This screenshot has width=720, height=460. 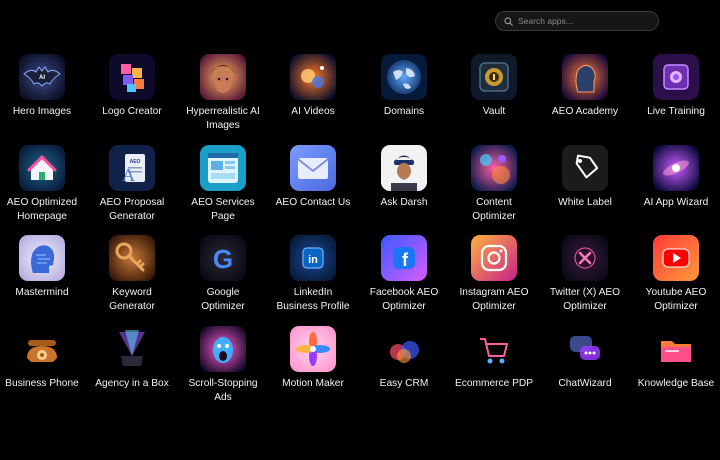 I want to click on app-label: Knowledge Base, so click(x=676, y=383).